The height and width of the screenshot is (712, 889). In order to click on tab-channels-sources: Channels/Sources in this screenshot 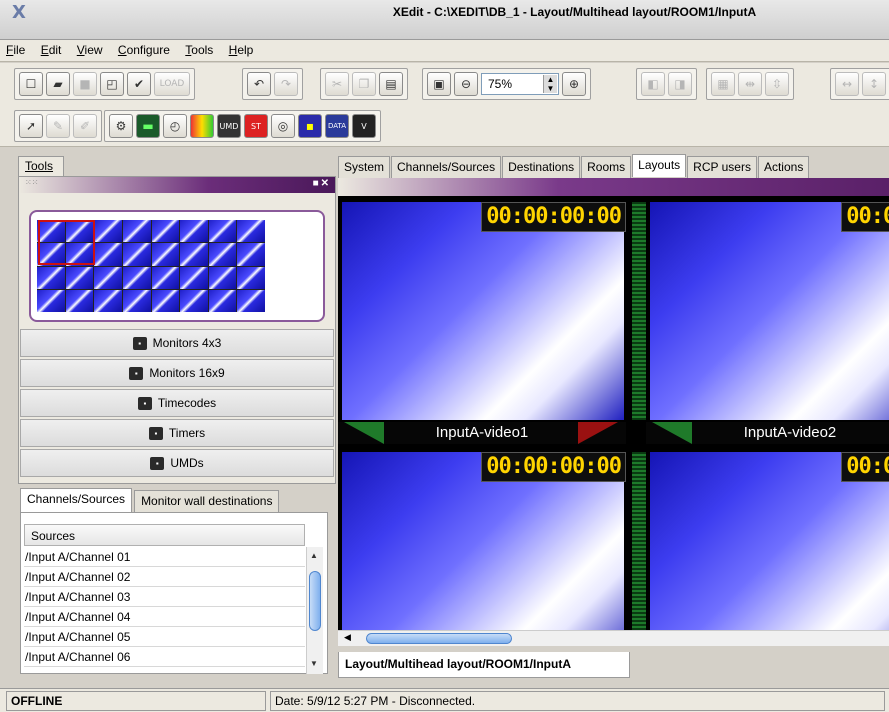, I will do `click(76, 500)`.